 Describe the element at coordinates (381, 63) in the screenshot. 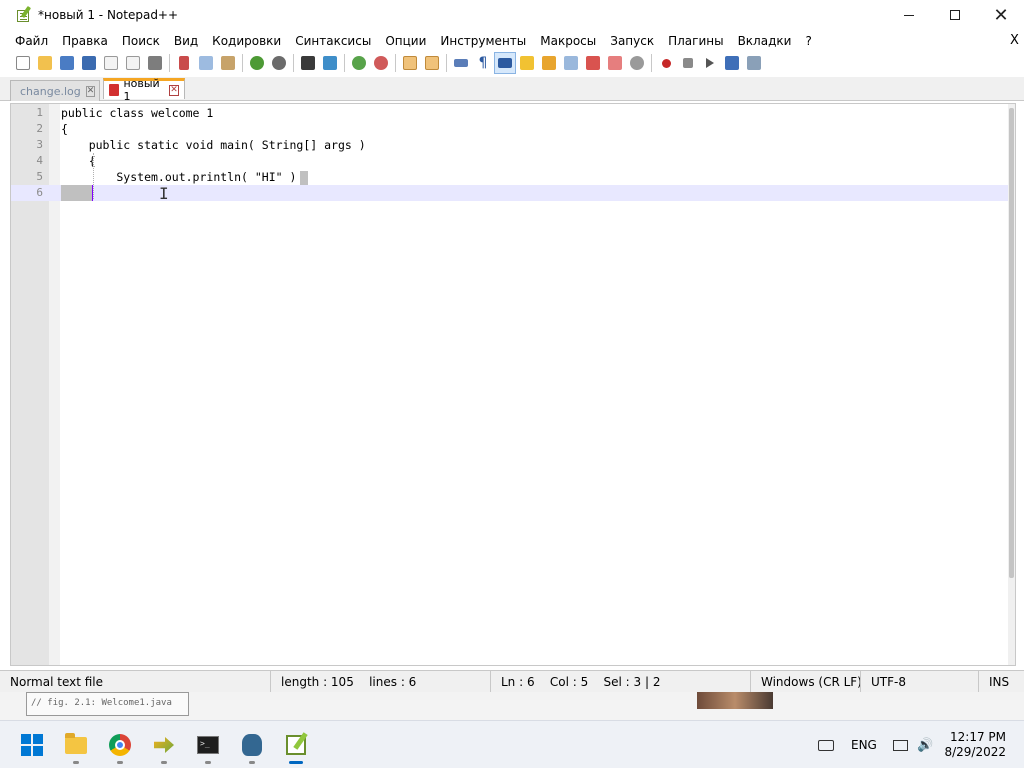

I see `zoom-out-button` at that location.